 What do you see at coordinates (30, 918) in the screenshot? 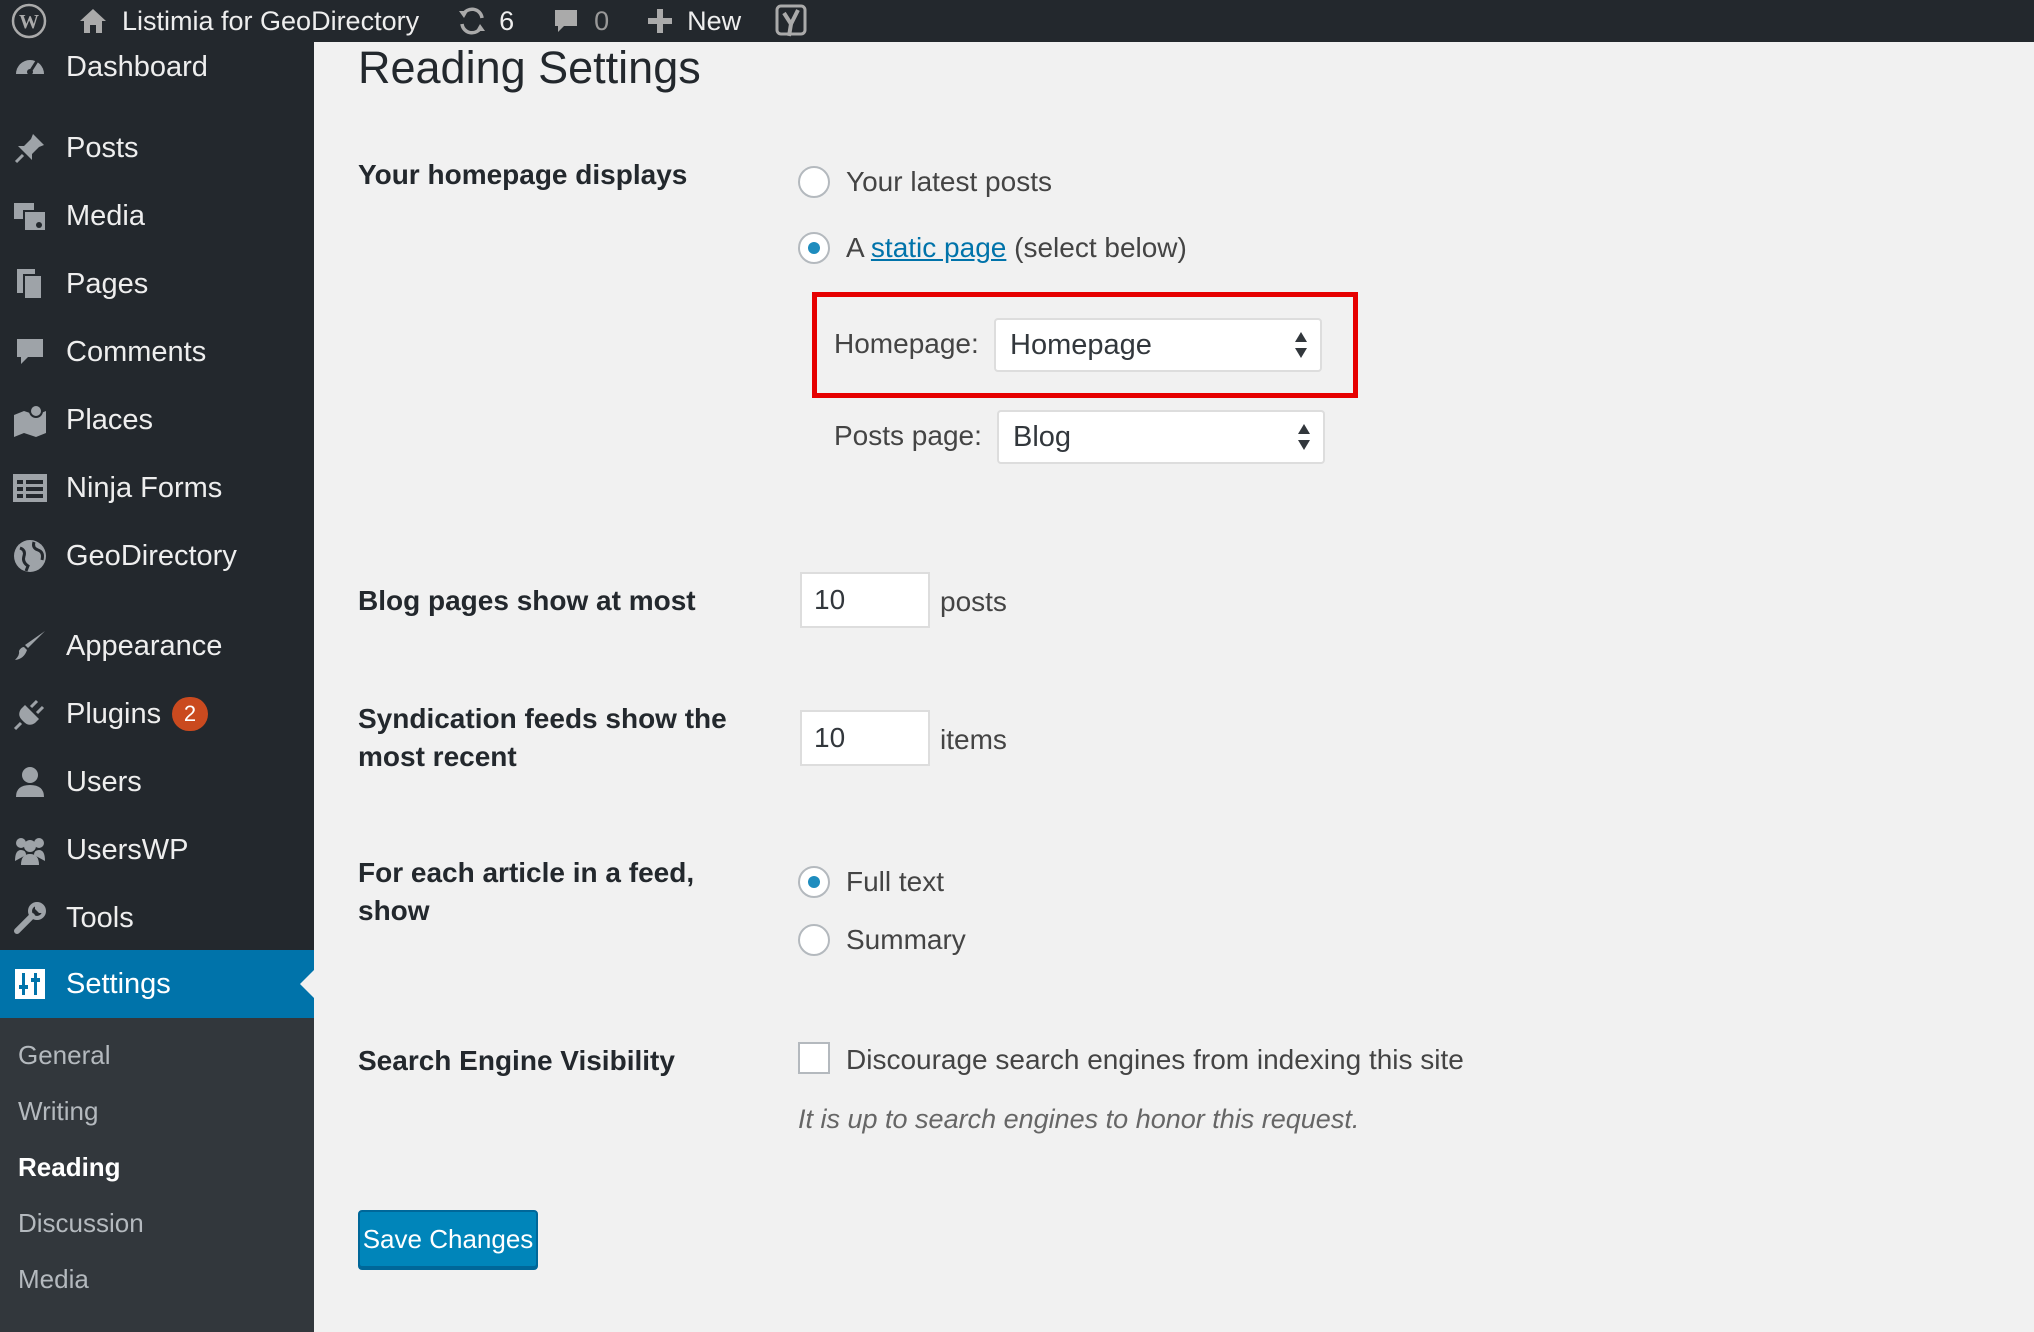
I see `wrench-icon` at bounding box center [30, 918].